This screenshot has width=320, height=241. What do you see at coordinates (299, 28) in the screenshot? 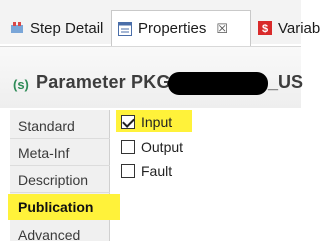
I see `tab-variables-label: Variabl` at bounding box center [299, 28].